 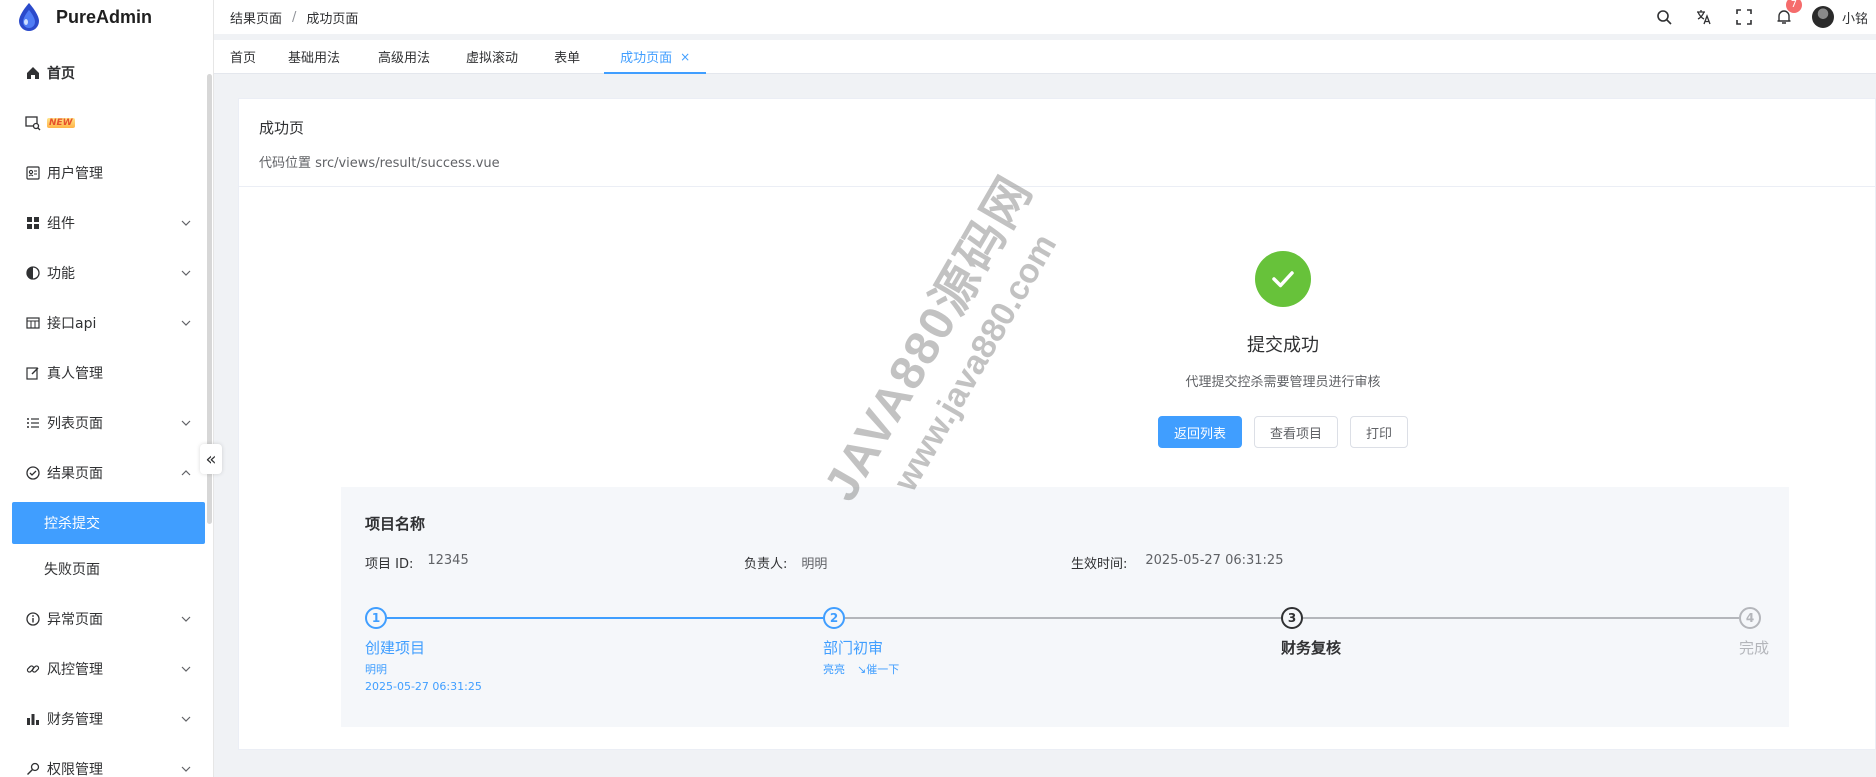 I want to click on sidebar-item-label: 财务管理, so click(x=75, y=720).